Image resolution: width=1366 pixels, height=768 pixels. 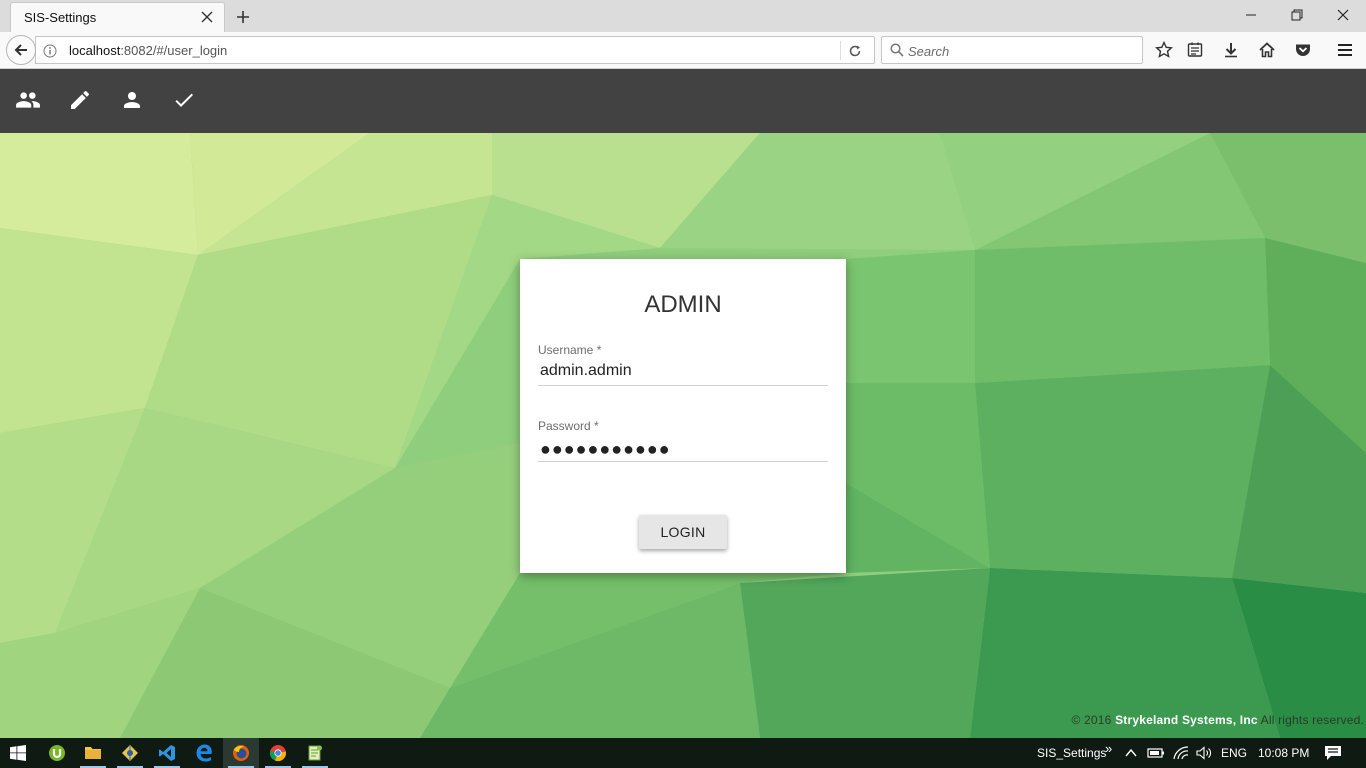 What do you see at coordinates (278, 753) in the screenshot?
I see `chrome-icon` at bounding box center [278, 753].